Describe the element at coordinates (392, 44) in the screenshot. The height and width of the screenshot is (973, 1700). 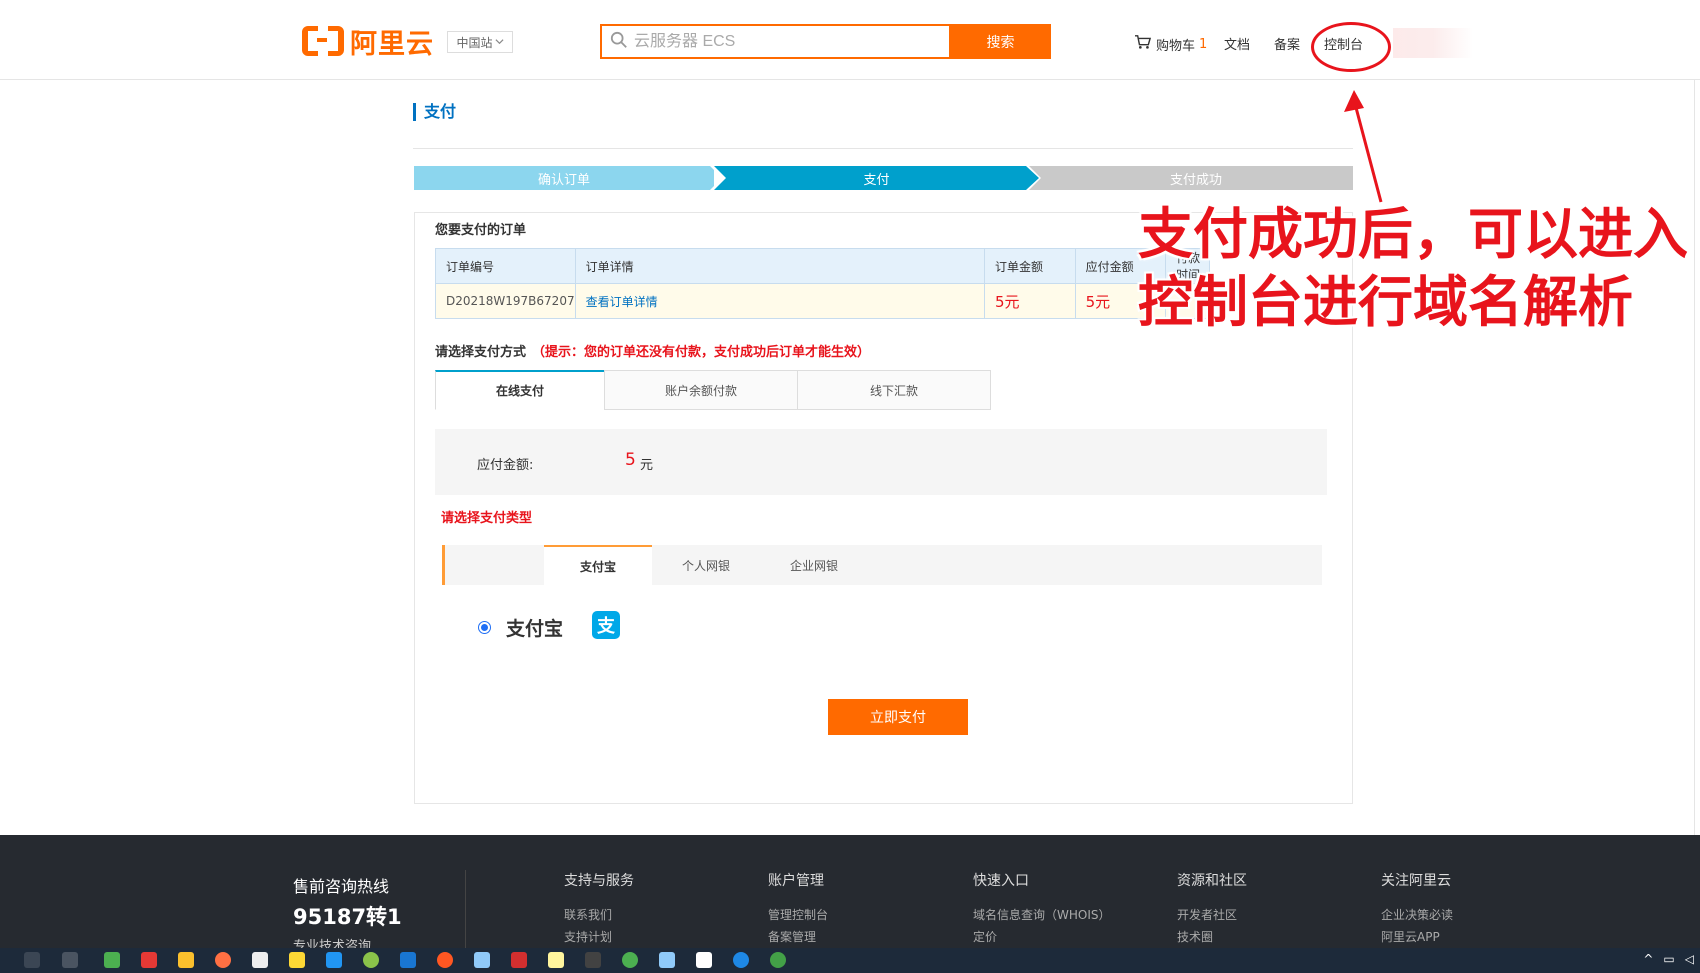
I see `logo-text: 阿里云` at that location.